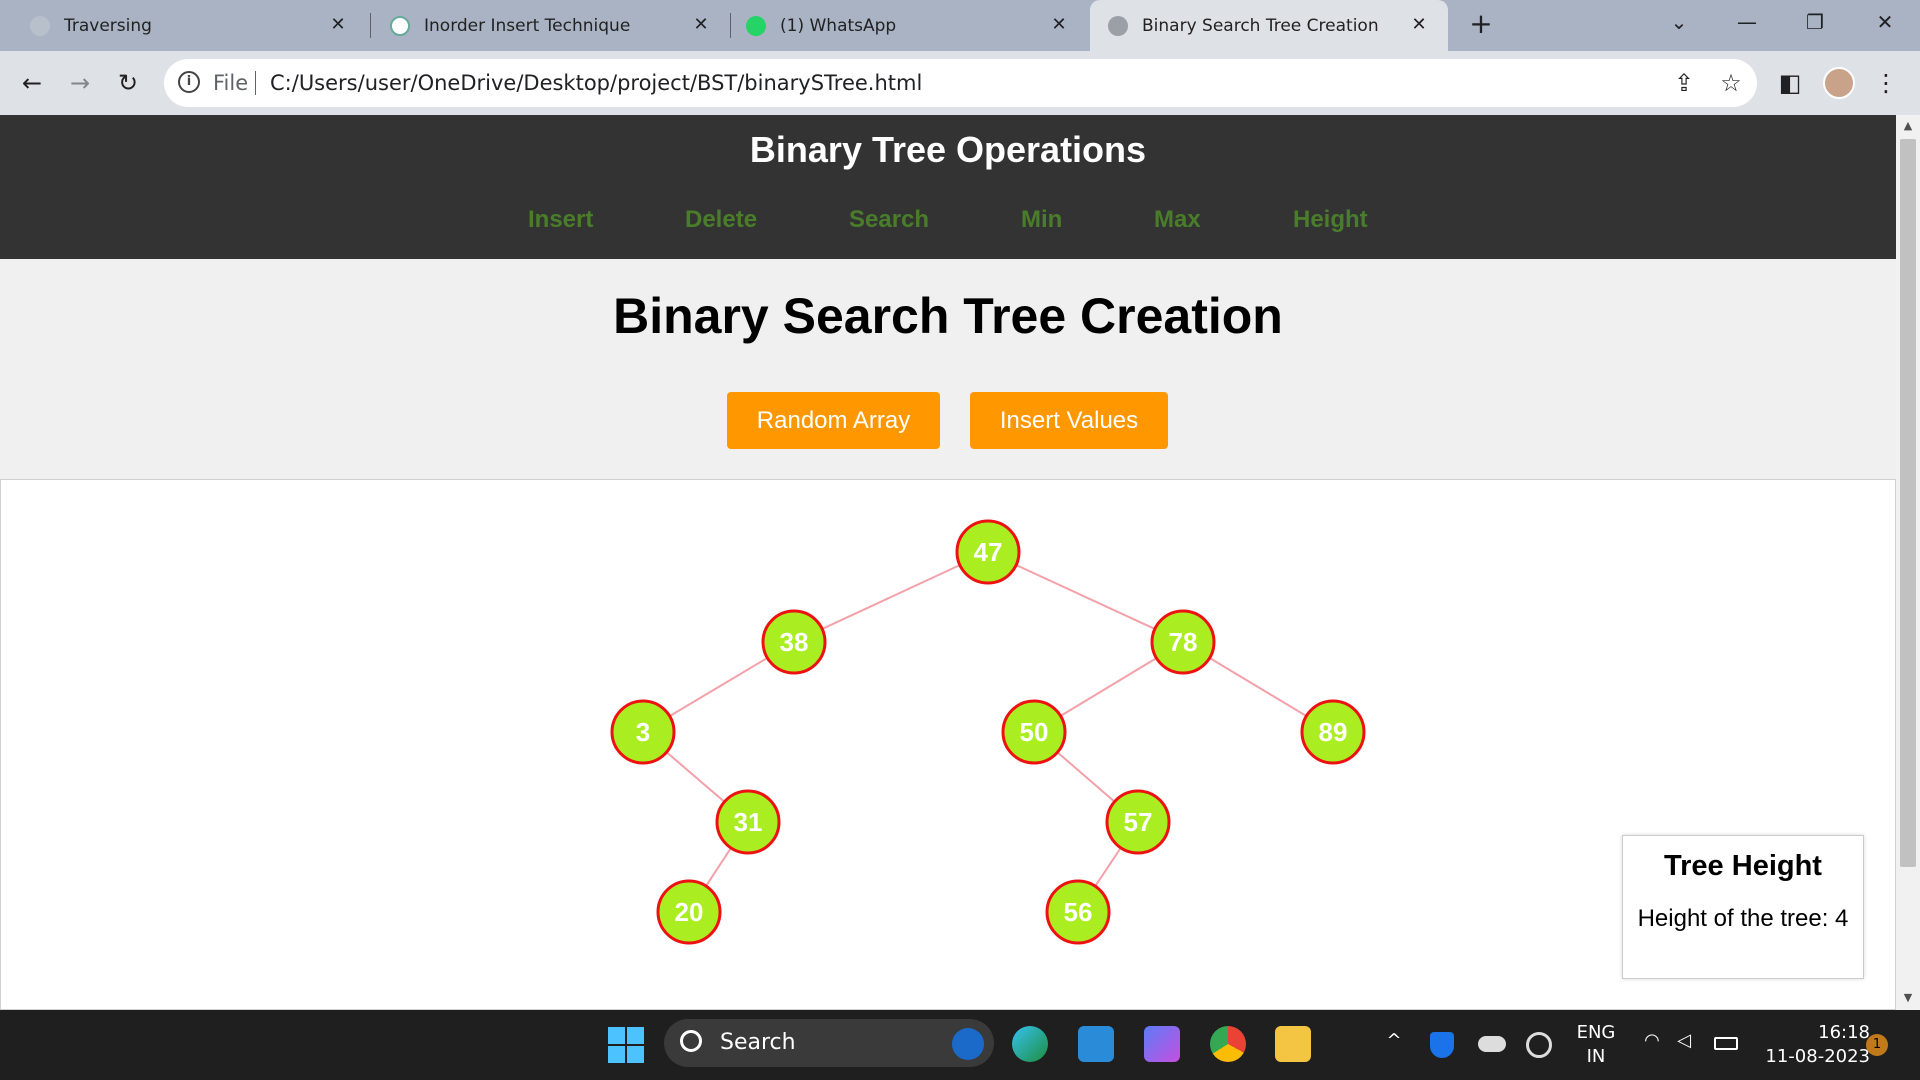  I want to click on taskbar-search-text: Search, so click(758, 1042).